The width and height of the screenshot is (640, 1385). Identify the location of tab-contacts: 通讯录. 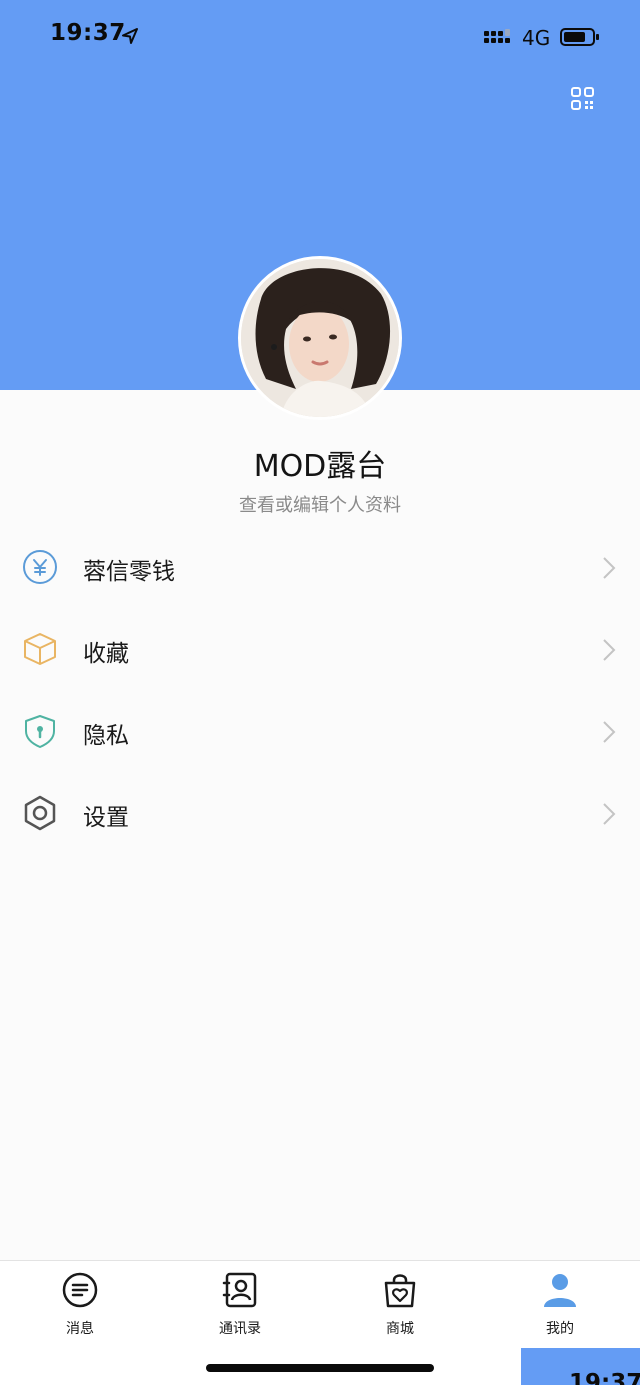
(240, 1306).